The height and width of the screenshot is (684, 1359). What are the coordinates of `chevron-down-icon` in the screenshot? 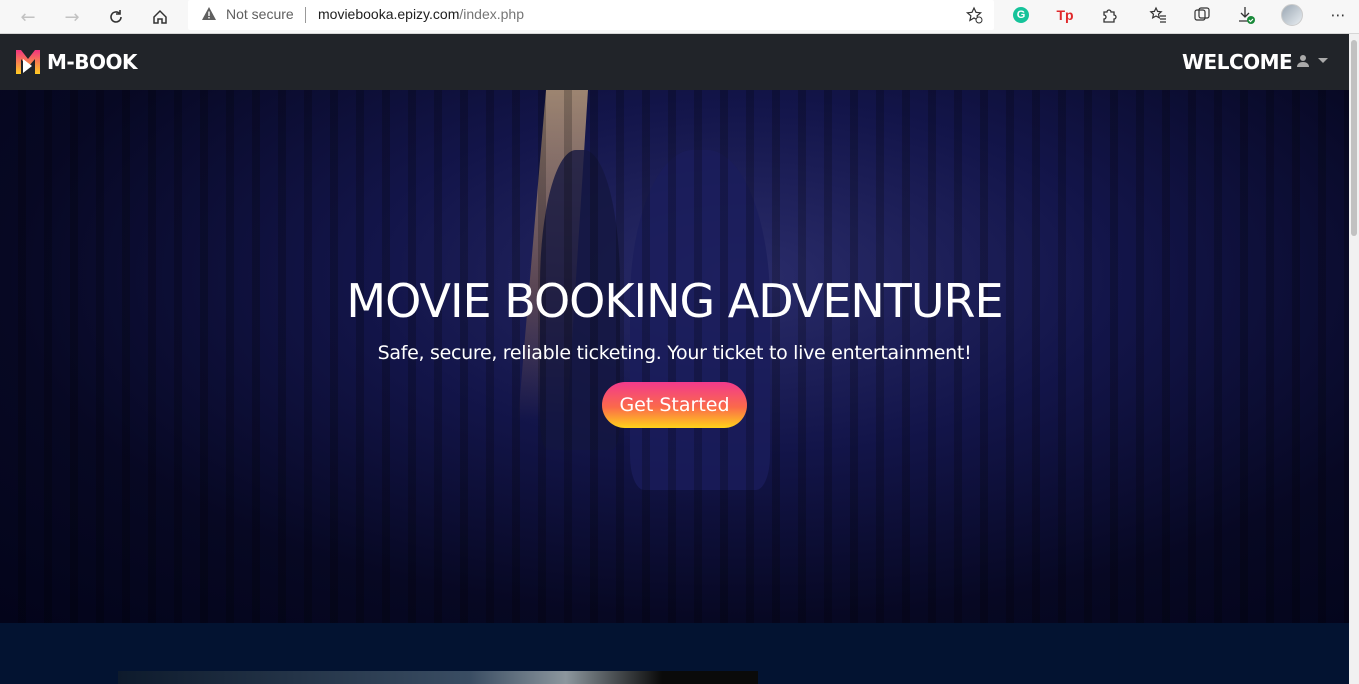 It's located at (1323, 60).